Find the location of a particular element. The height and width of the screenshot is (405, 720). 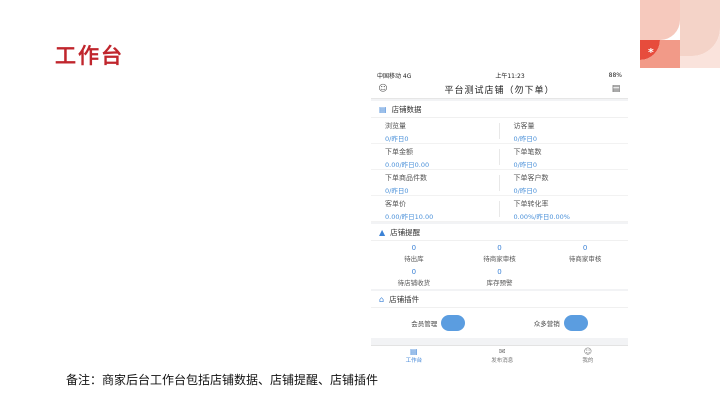

tab-profile: ☺ 我的 is located at coordinates (588, 356).